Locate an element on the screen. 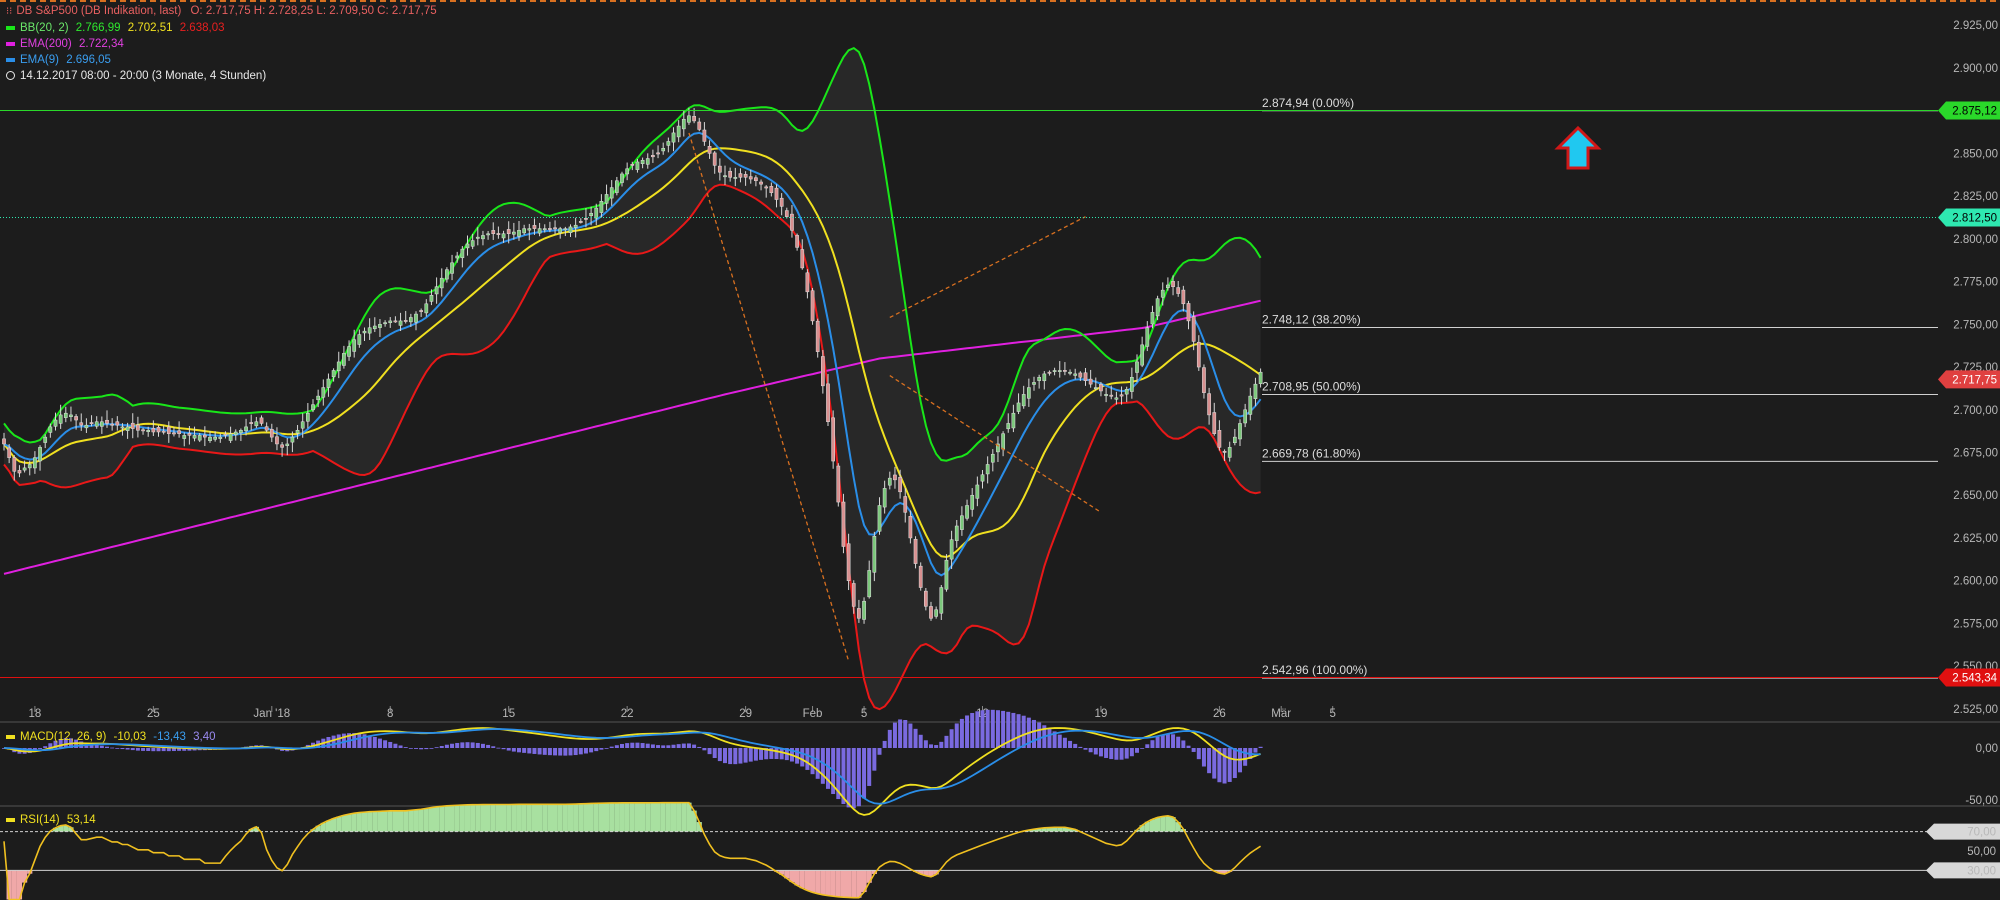 The height and width of the screenshot is (900, 2000). legend-ema200: EMA(200) 2.722,34 is located at coordinates (65, 44).